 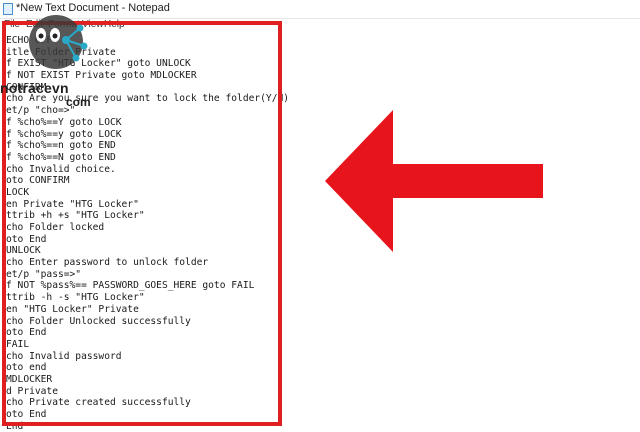 I want to click on watermark-domain: com, so click(x=78, y=102).